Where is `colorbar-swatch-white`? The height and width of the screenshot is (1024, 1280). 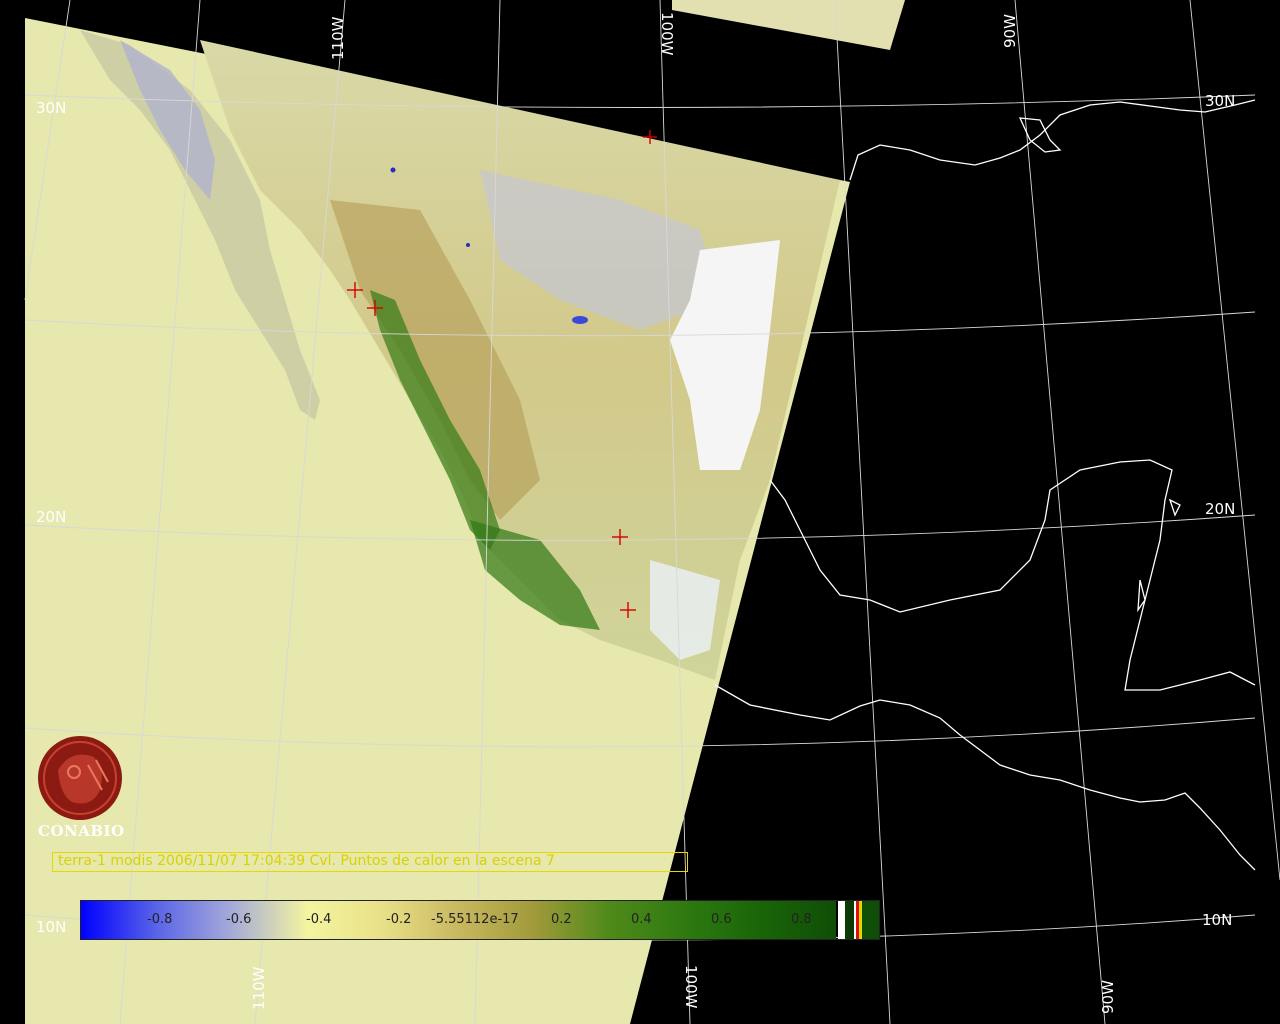 colorbar-swatch-white is located at coordinates (841, 920).